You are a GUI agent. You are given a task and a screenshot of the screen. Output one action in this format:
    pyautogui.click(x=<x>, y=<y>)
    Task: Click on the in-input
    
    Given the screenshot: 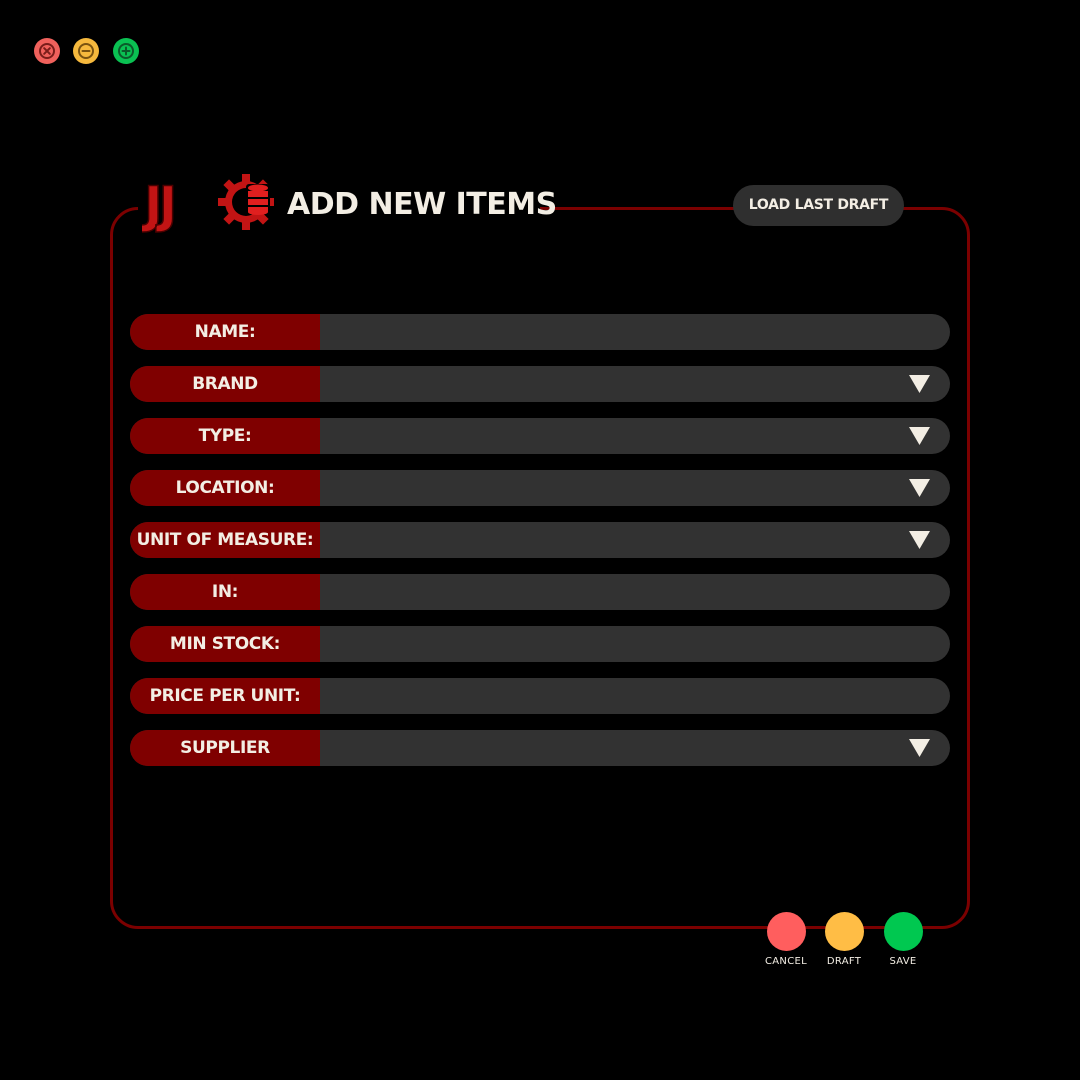 What is the action you would take?
    pyautogui.click(x=635, y=592)
    